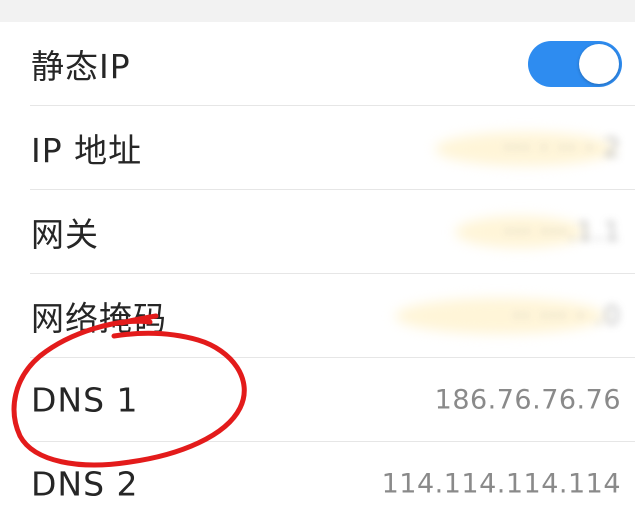 Image resolution: width=635 pixels, height=526 pixels. I want to click on ip-address-value: ··· · ·· · 2, so click(562, 148).